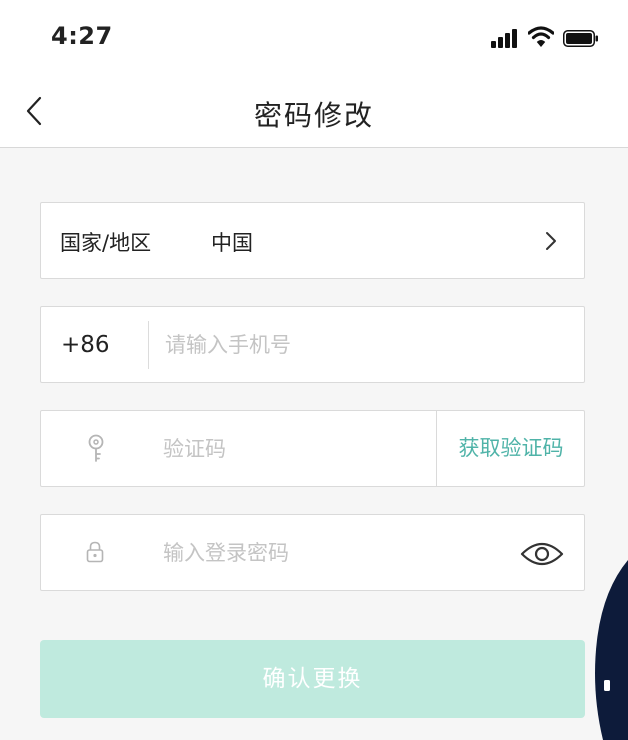 The height and width of the screenshot is (740, 628). What do you see at coordinates (82, 36) in the screenshot?
I see `status-time: 4:27` at bounding box center [82, 36].